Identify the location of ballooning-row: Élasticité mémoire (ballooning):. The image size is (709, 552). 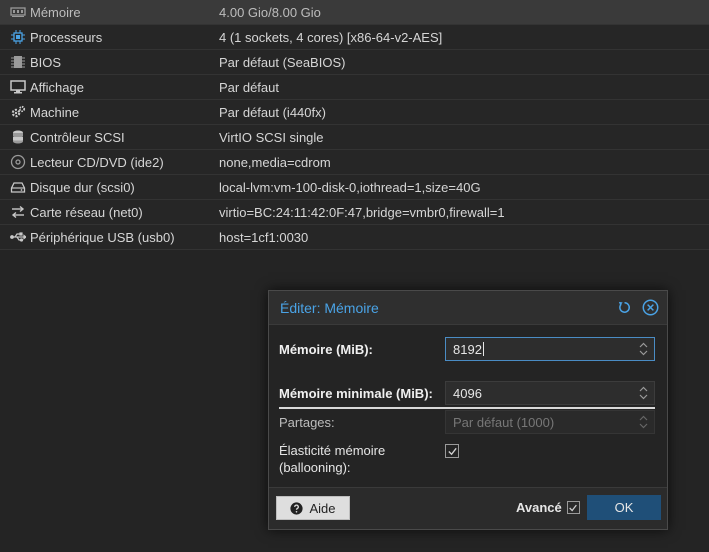
(369, 459).